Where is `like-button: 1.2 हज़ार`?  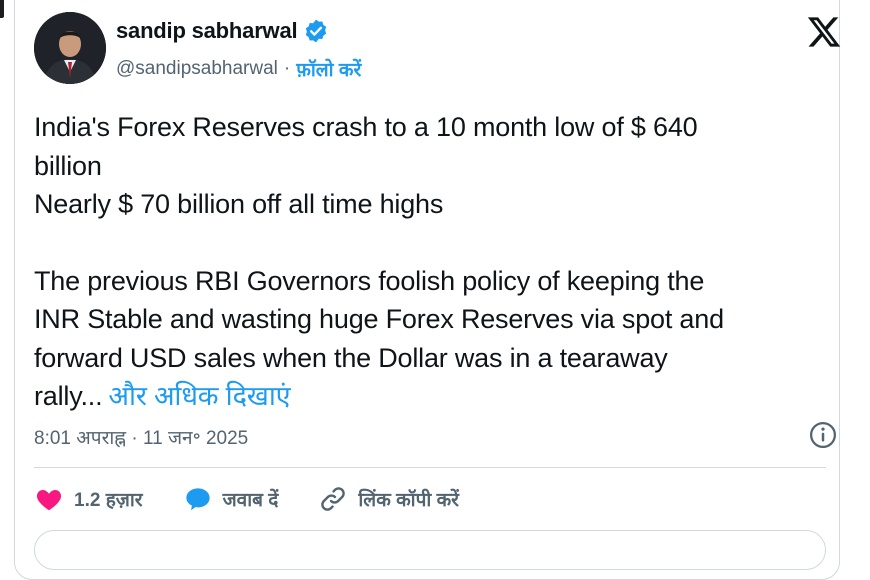 like-button: 1.2 हज़ार is located at coordinates (88, 499).